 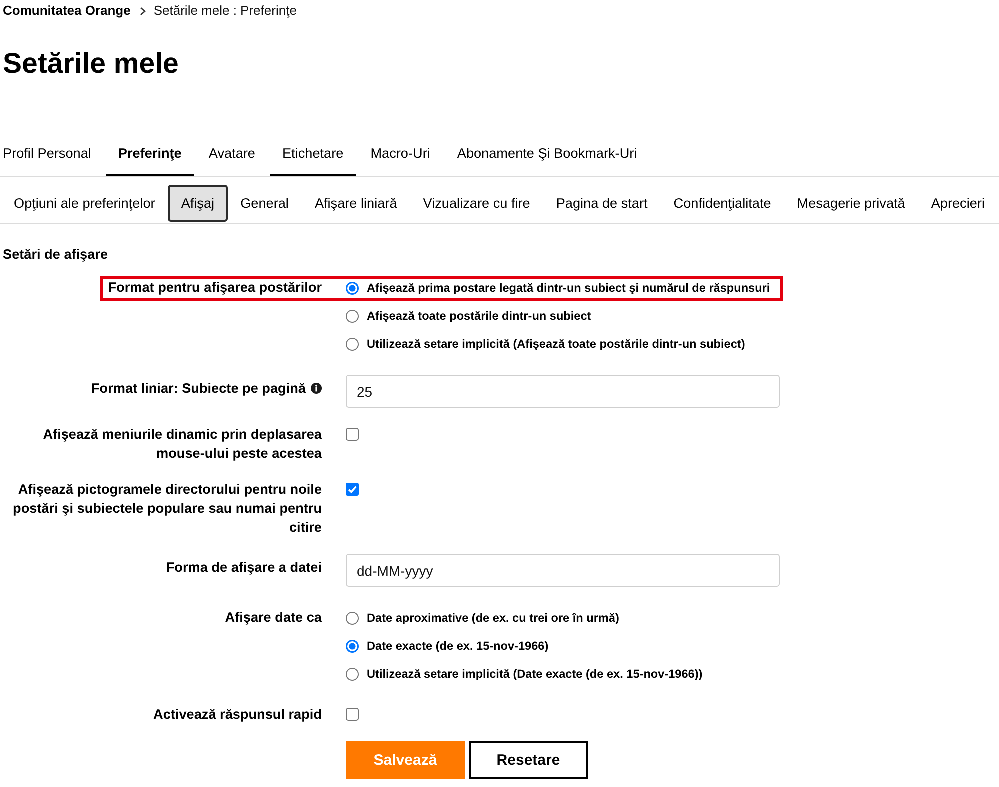 I want to click on field-label: Forma de afişare a datei, so click(x=244, y=567).